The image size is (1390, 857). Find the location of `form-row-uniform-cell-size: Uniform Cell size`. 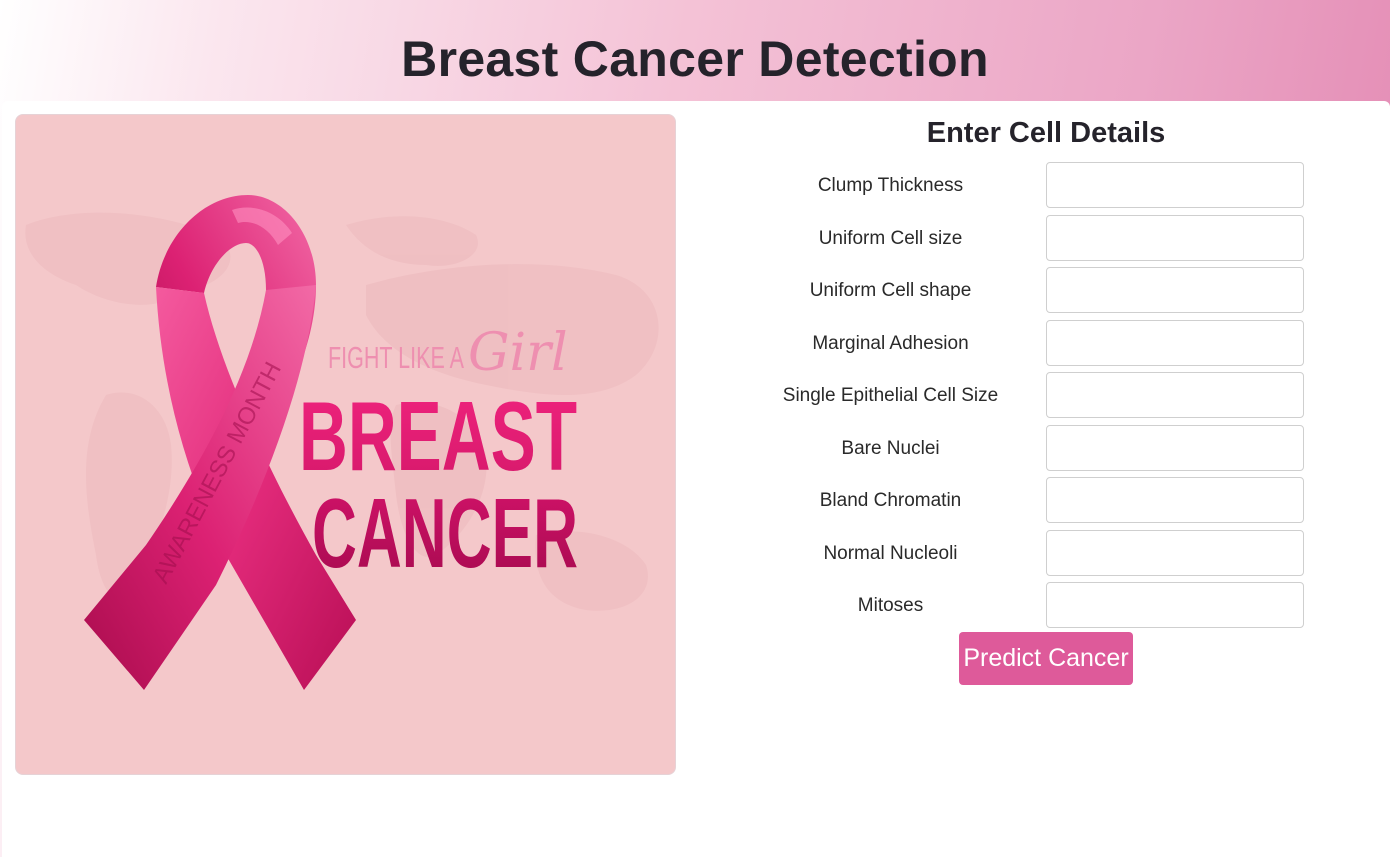

form-row-uniform-cell-size: Uniform Cell size is located at coordinates (1023, 239).